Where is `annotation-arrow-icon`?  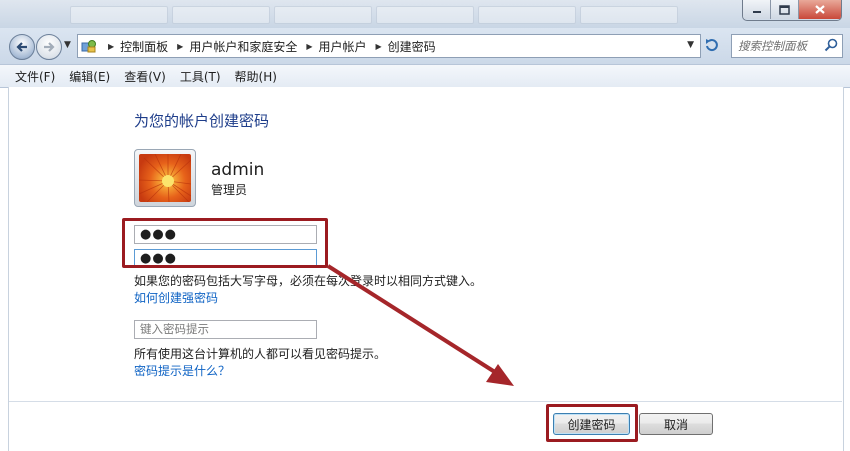
annotation-arrow-icon is located at coordinates (420, 325).